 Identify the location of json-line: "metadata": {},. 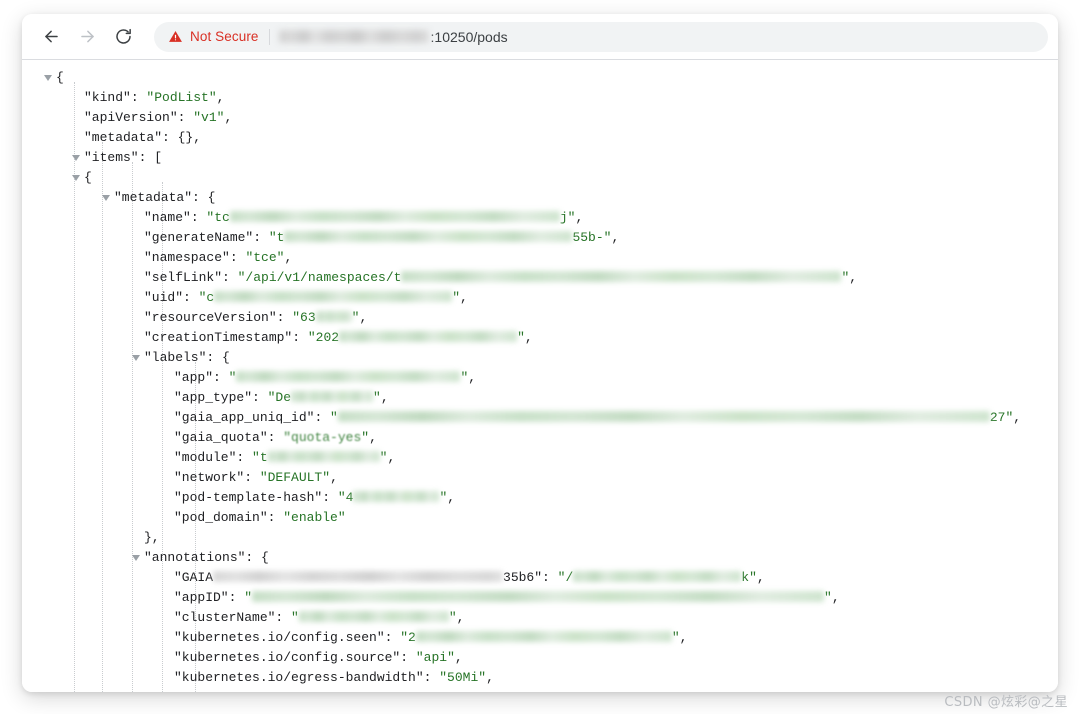
(143, 137).